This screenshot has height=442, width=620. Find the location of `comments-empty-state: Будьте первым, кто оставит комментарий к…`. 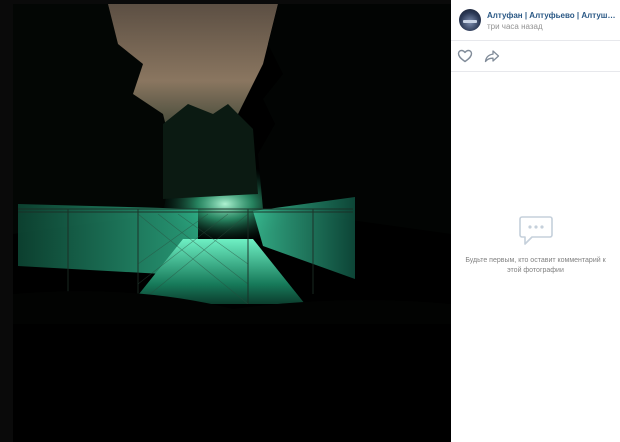

comments-empty-state: Будьте первым, кто оставит комментарий к… is located at coordinates (535, 245).